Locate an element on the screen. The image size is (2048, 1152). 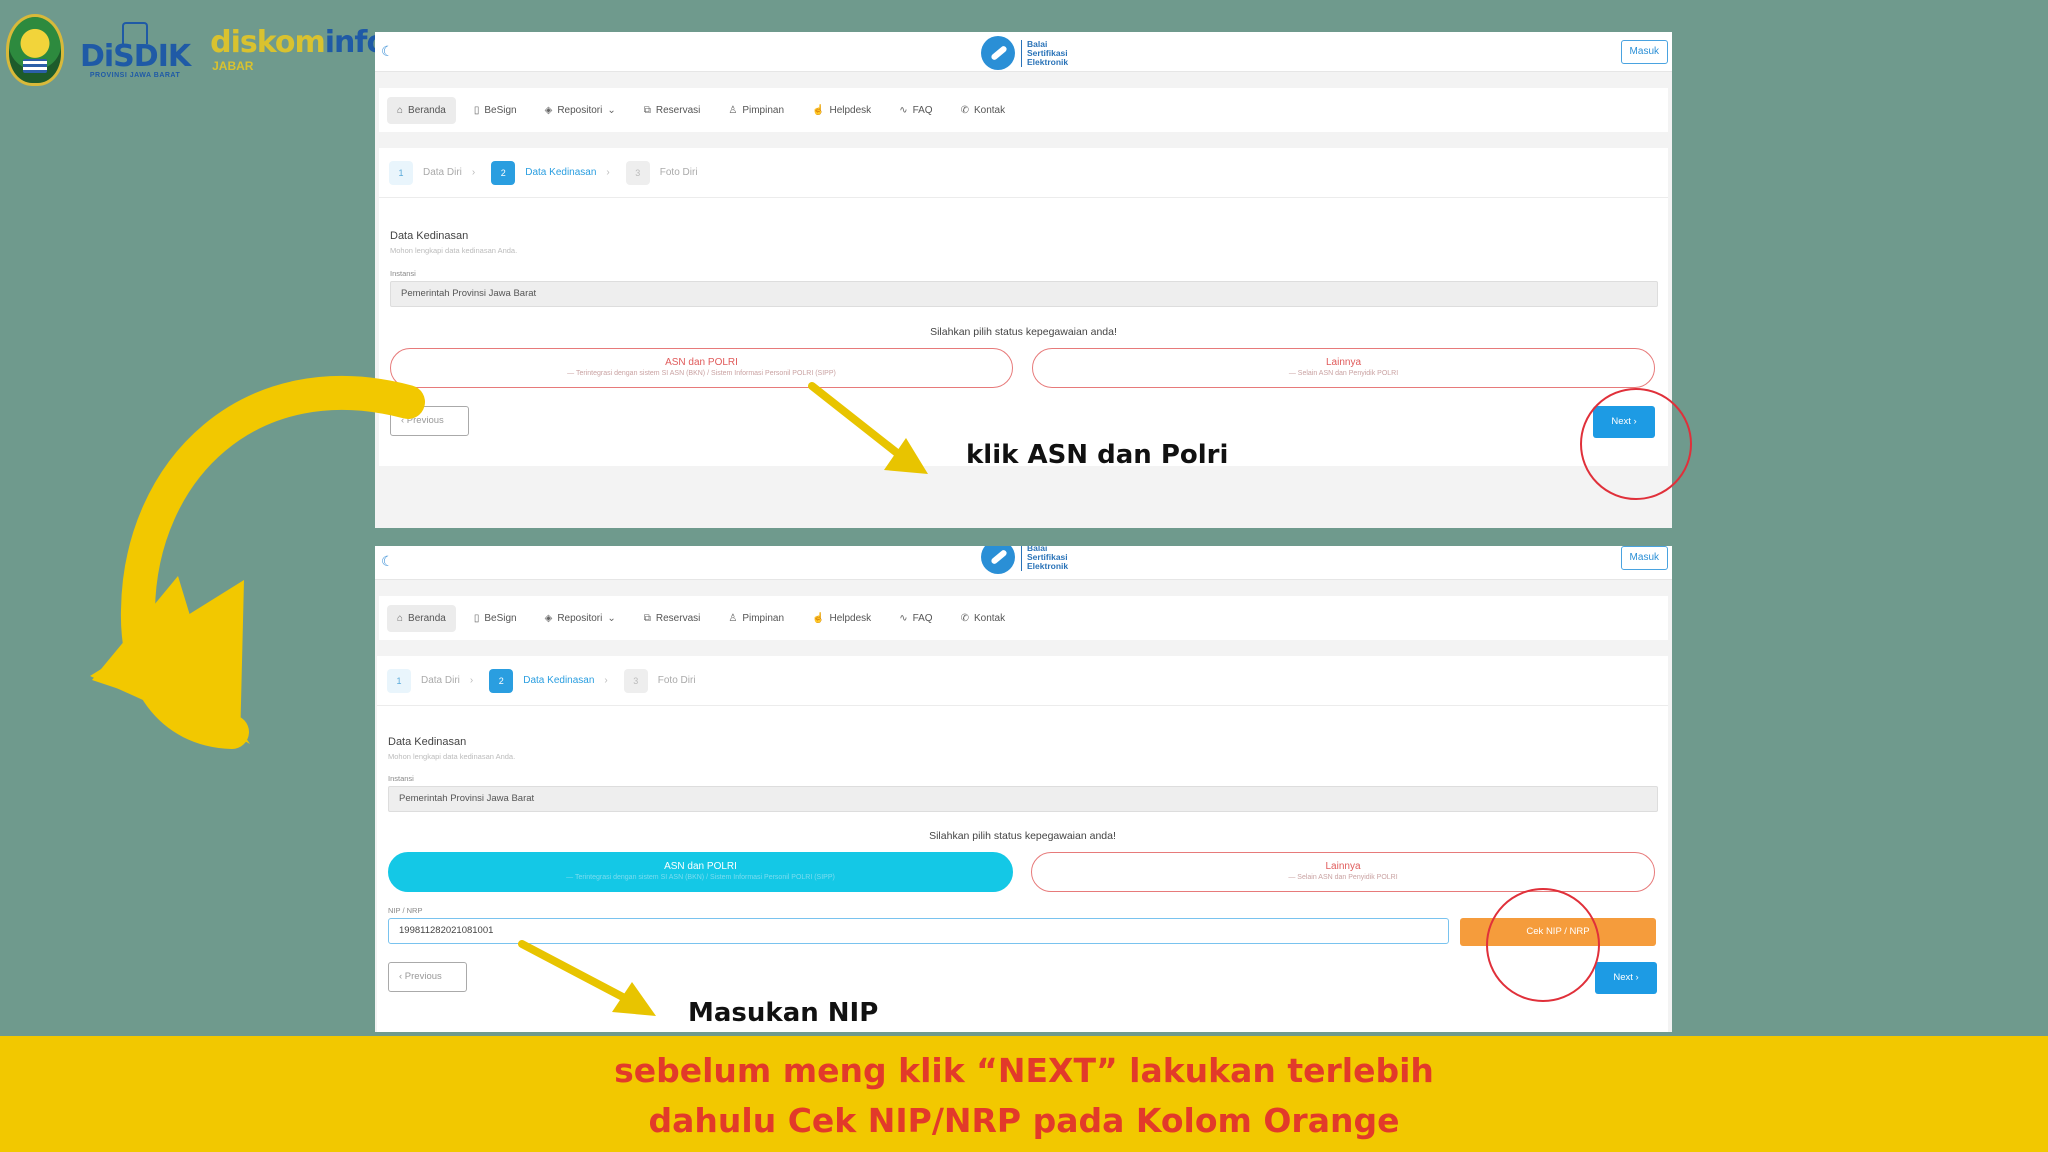
small-arrow-bottom-shaft is located at coordinates (579, 974).